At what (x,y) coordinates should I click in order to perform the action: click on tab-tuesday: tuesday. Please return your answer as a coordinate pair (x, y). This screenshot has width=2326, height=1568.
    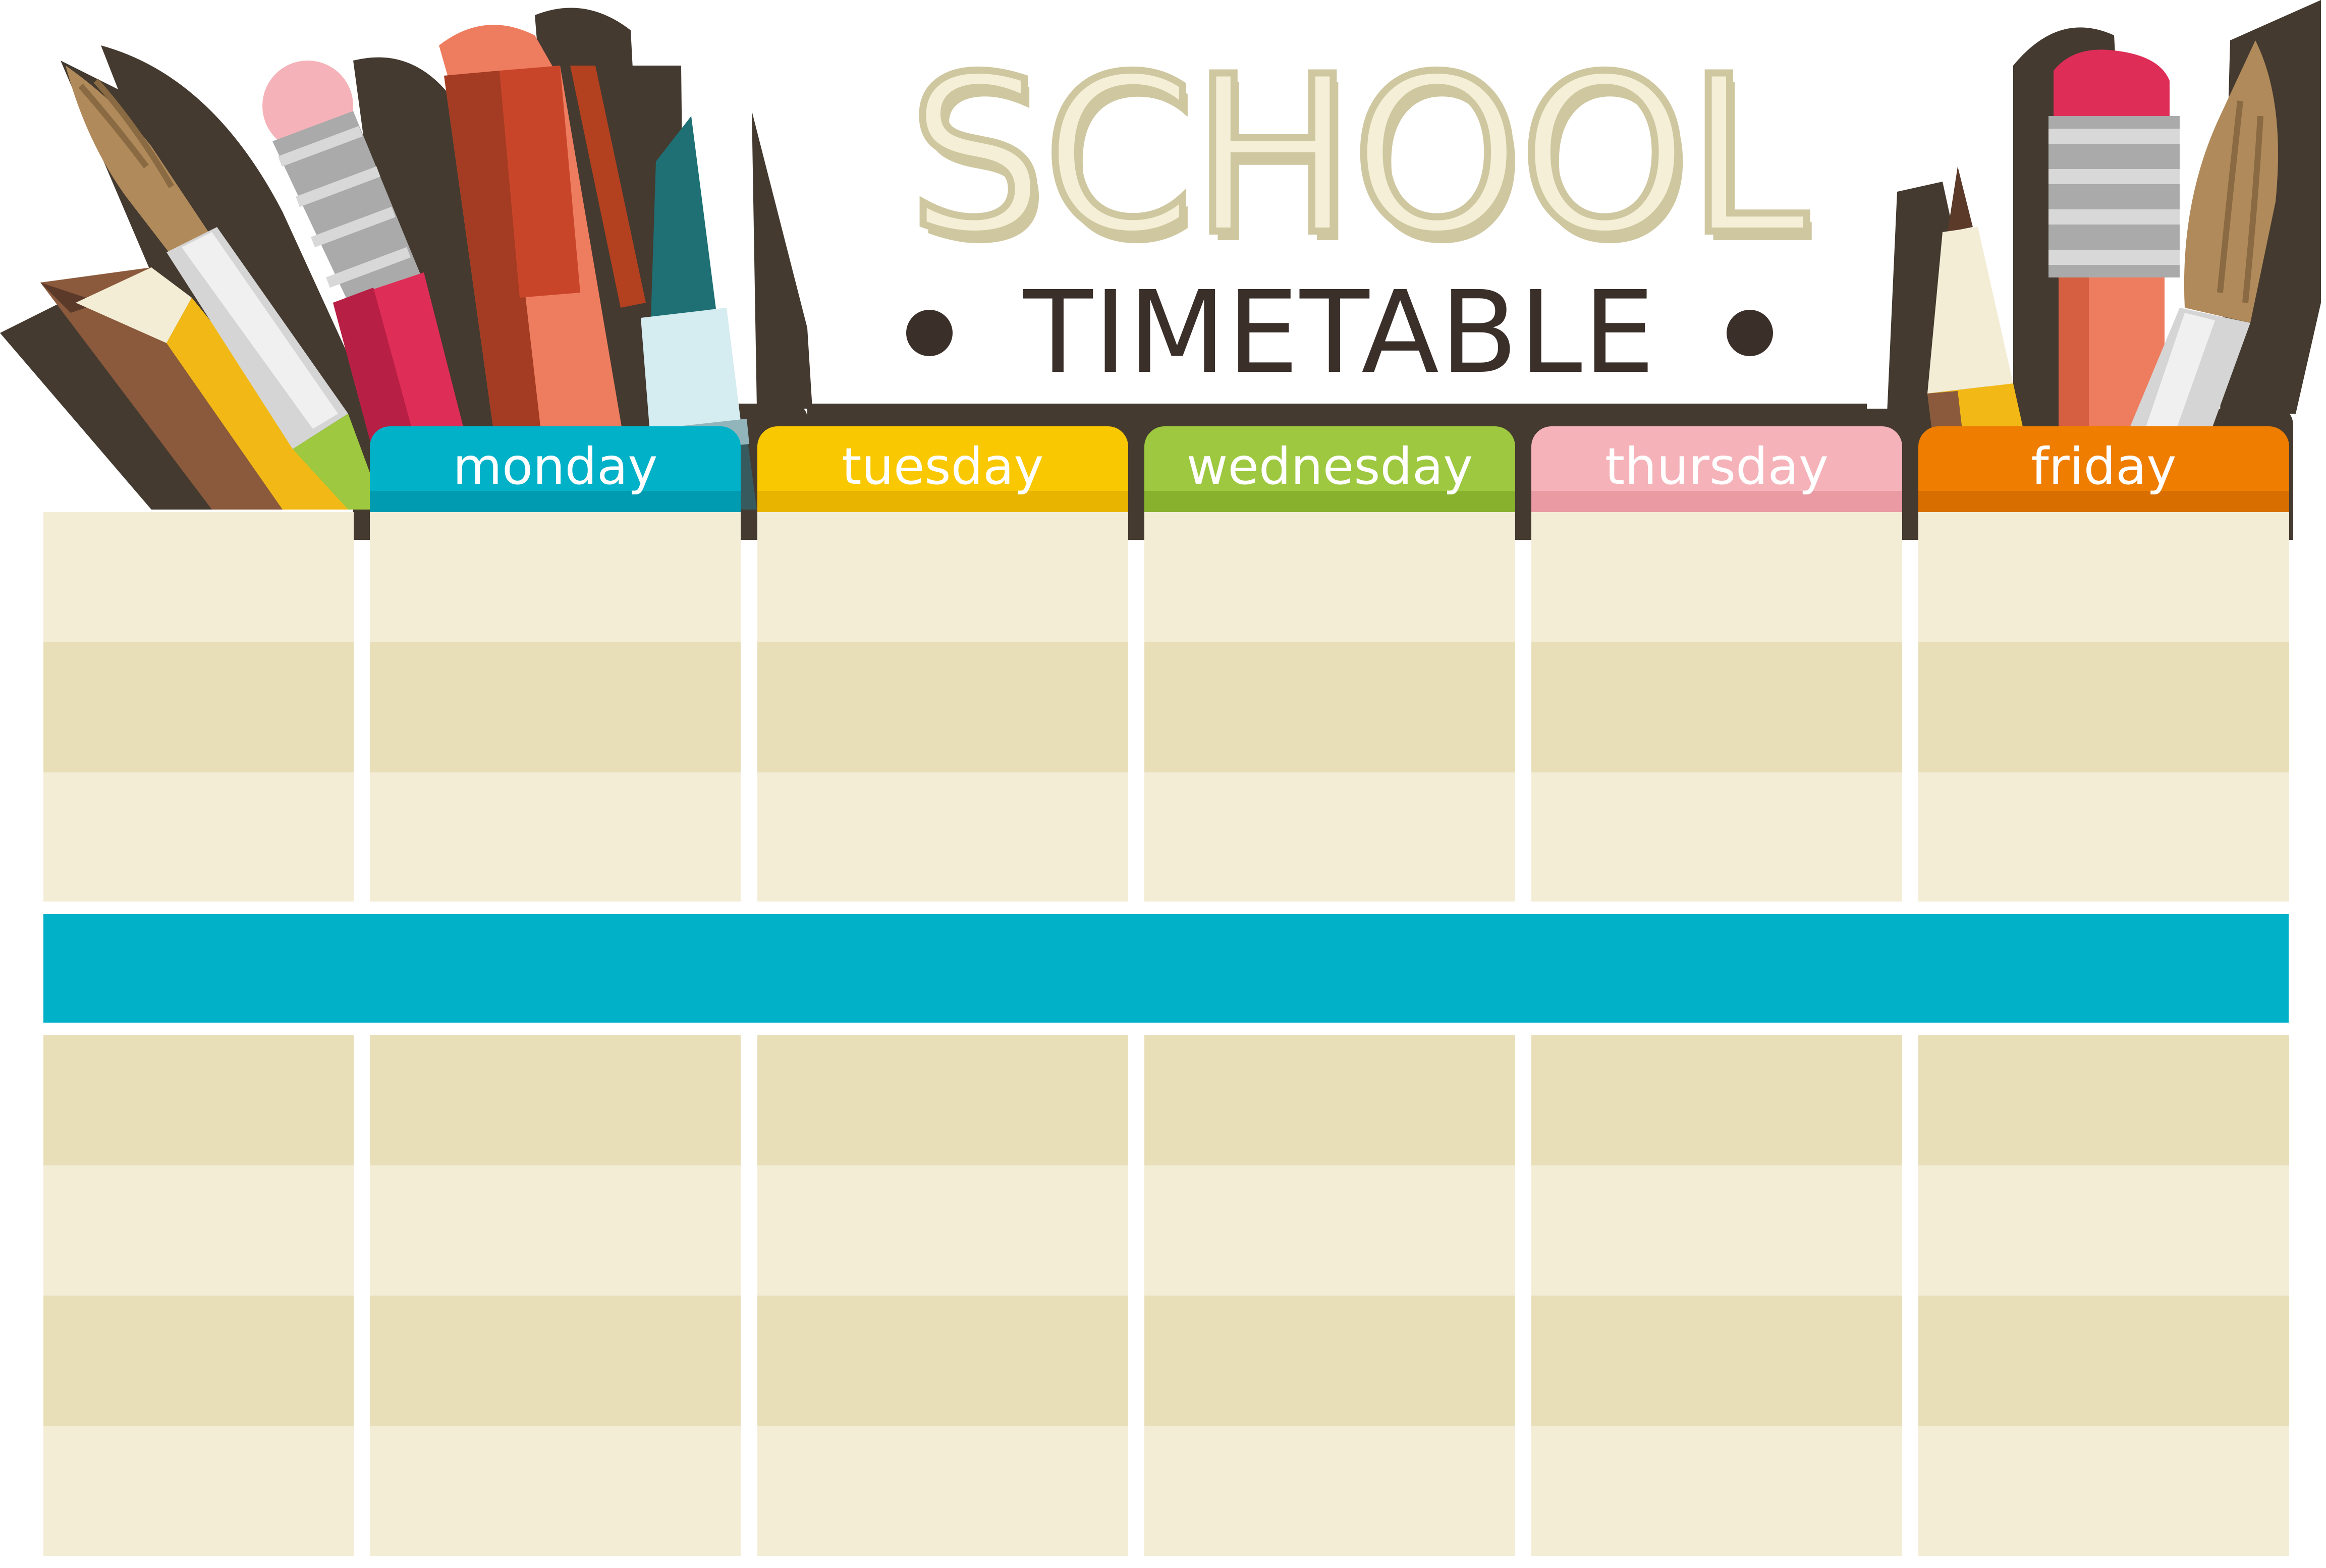
    Looking at the image, I should click on (942, 469).